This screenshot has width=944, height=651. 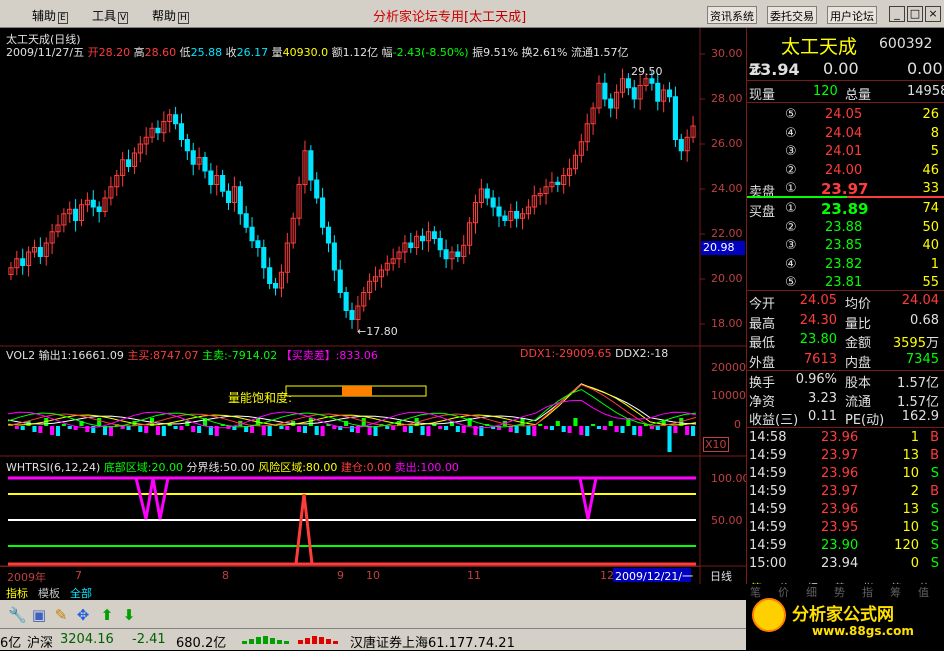 What do you see at coordinates (934, 563) in the screenshot?
I see `tick-side: S` at bounding box center [934, 563].